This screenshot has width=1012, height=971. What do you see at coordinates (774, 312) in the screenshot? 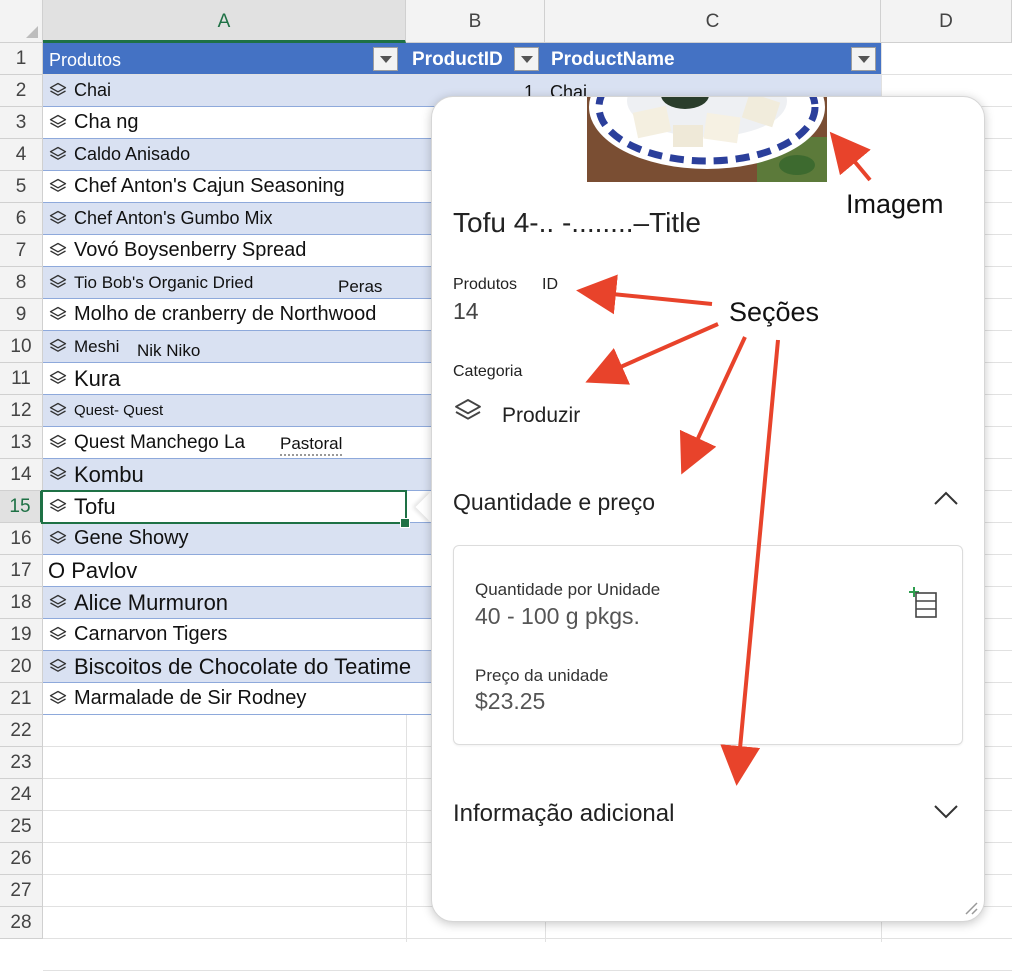
I see `annotation-sections: Seções` at bounding box center [774, 312].